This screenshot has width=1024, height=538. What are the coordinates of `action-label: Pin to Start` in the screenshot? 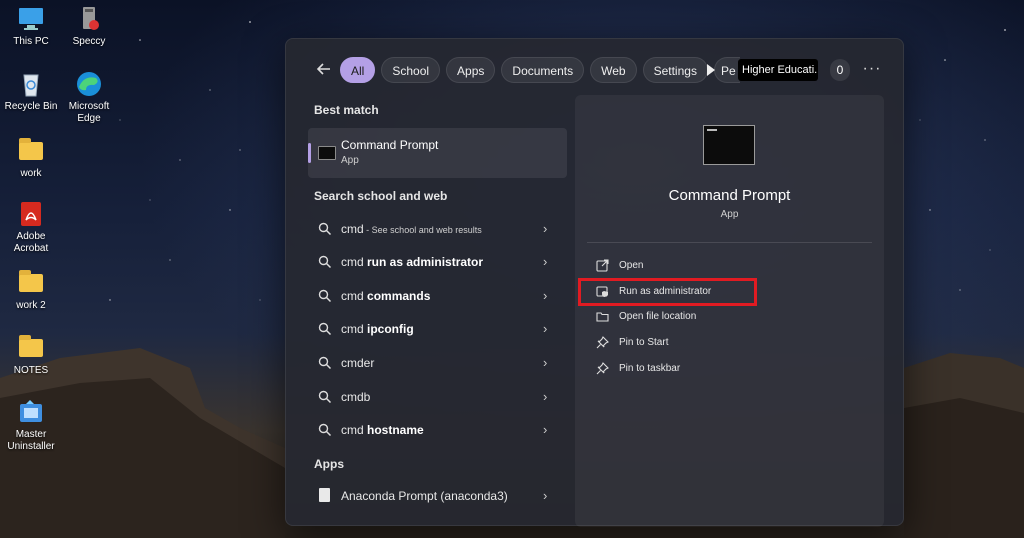 It's located at (644, 342).